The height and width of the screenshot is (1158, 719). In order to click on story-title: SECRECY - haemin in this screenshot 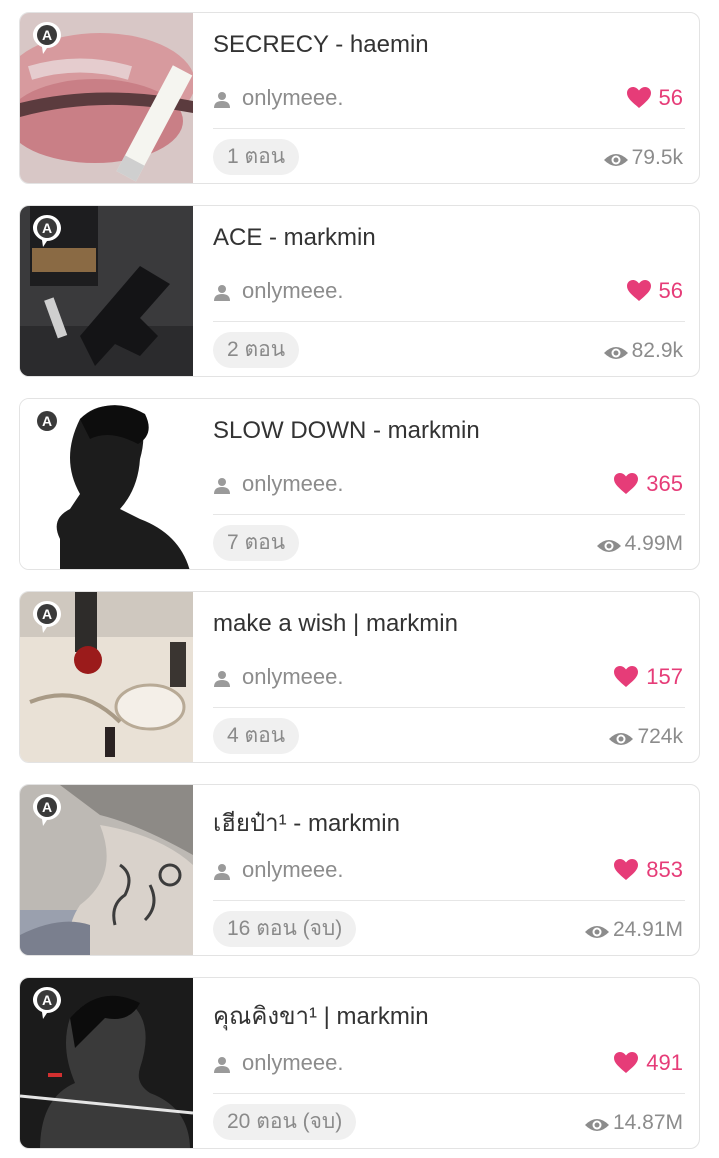, I will do `click(450, 45)`.